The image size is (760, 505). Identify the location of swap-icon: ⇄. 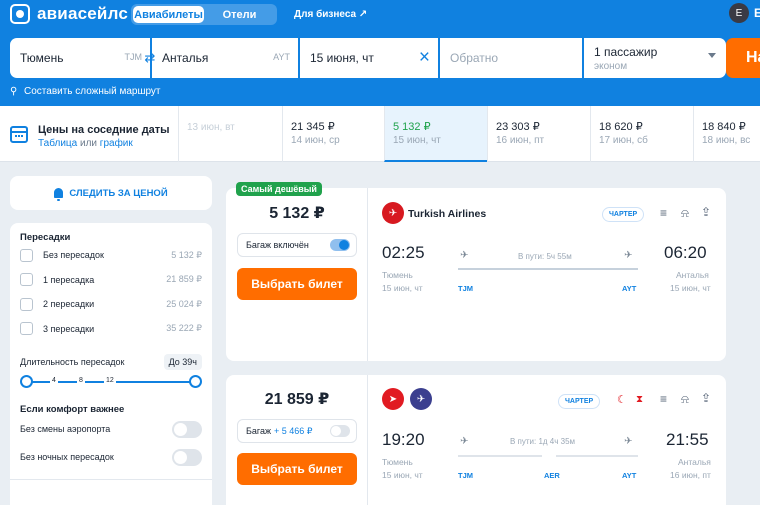
(150, 58).